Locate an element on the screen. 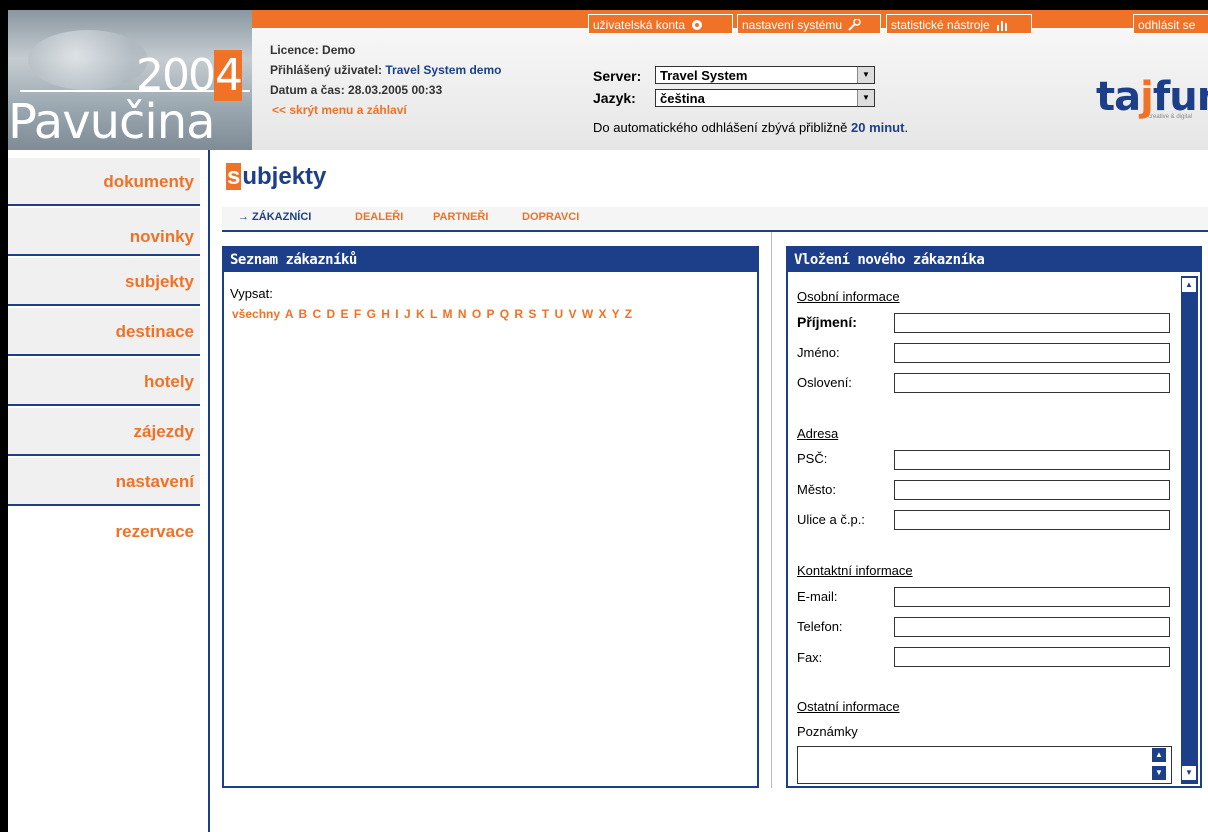 The height and width of the screenshot is (832, 1208). filter-letter-link: W is located at coordinates (587, 314).